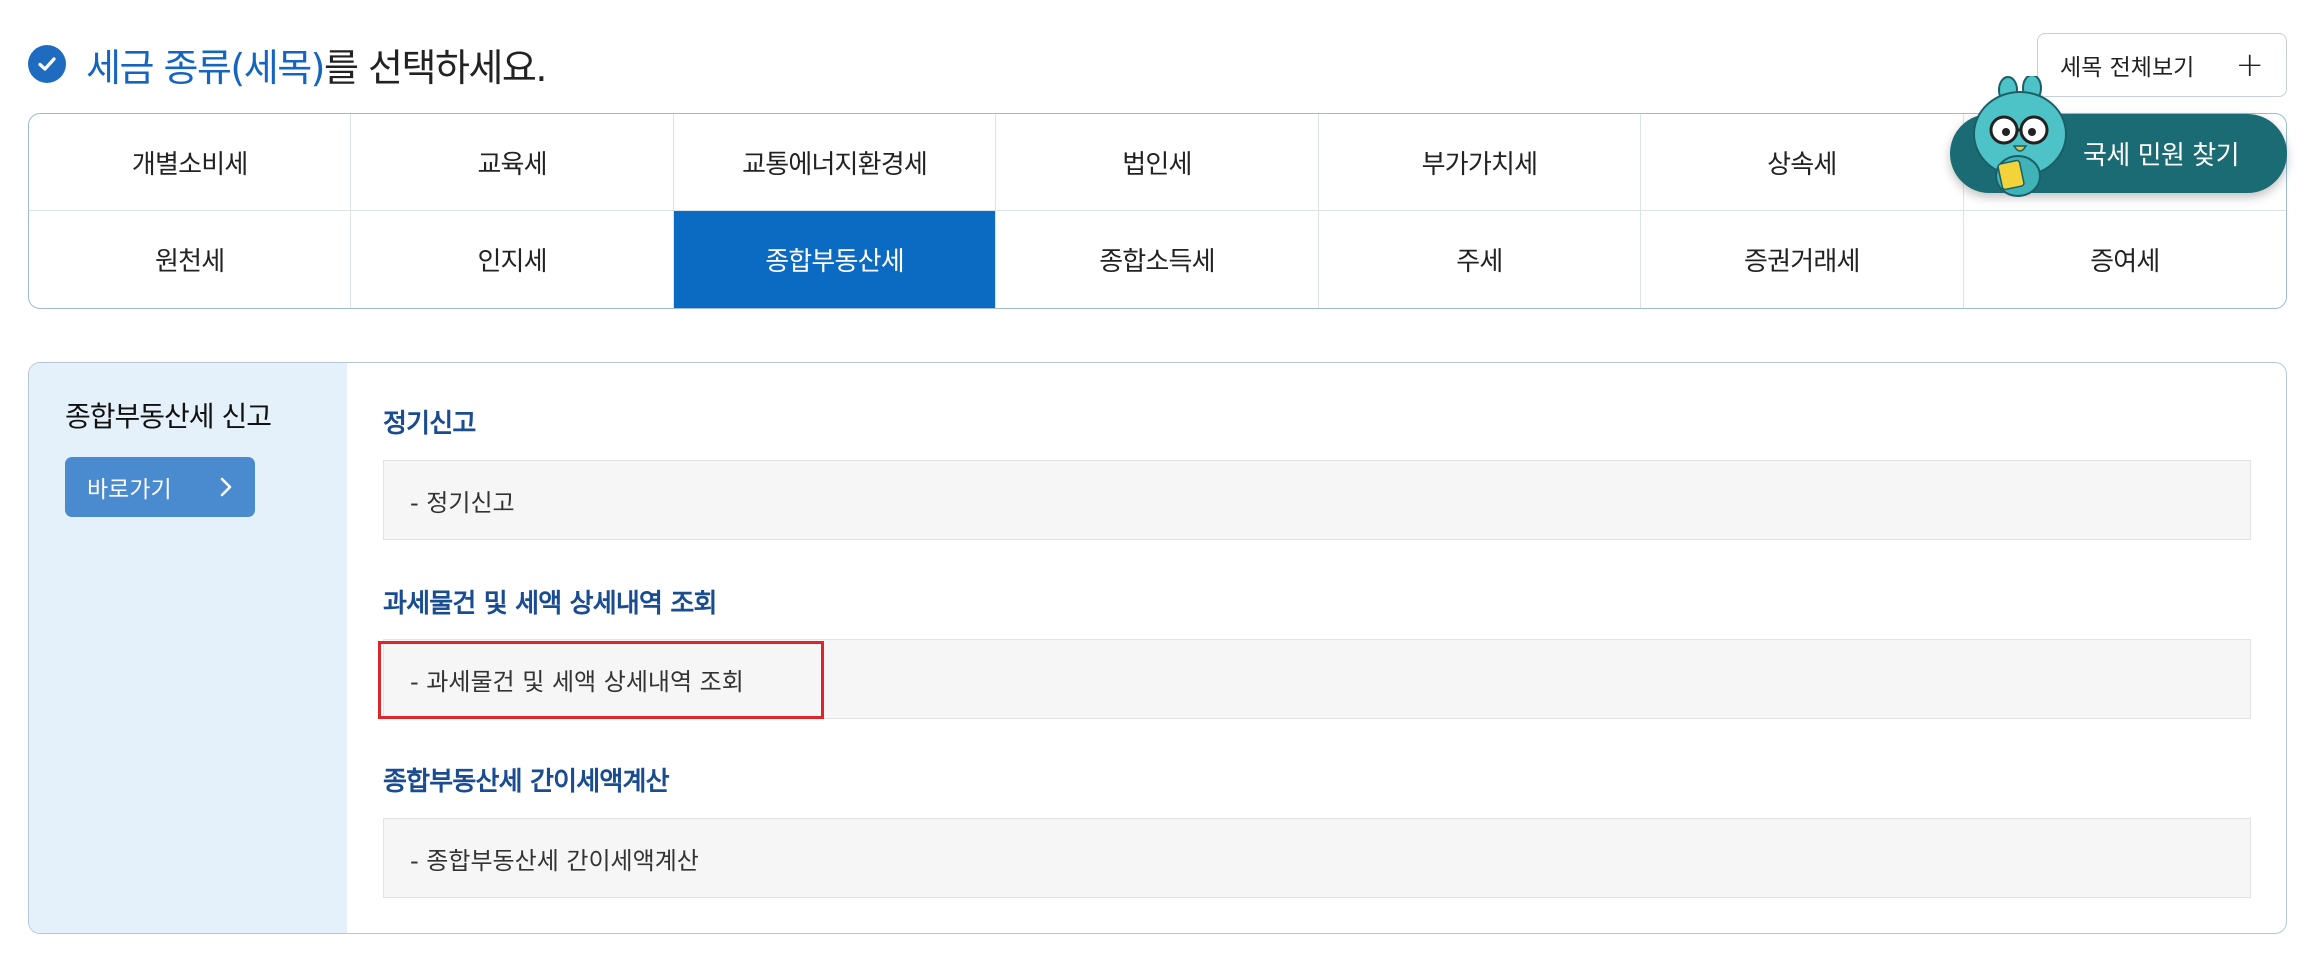  Describe the element at coordinates (188, 648) in the screenshot. I see `panel-sidebar: 종합부동산세 신고 바로가기` at that location.